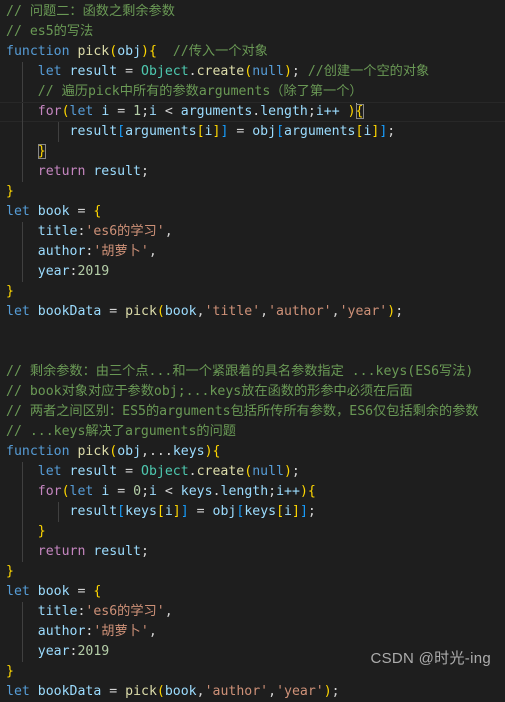  Describe the element at coordinates (168, 491) in the screenshot. I see `operator-lt: <` at that location.